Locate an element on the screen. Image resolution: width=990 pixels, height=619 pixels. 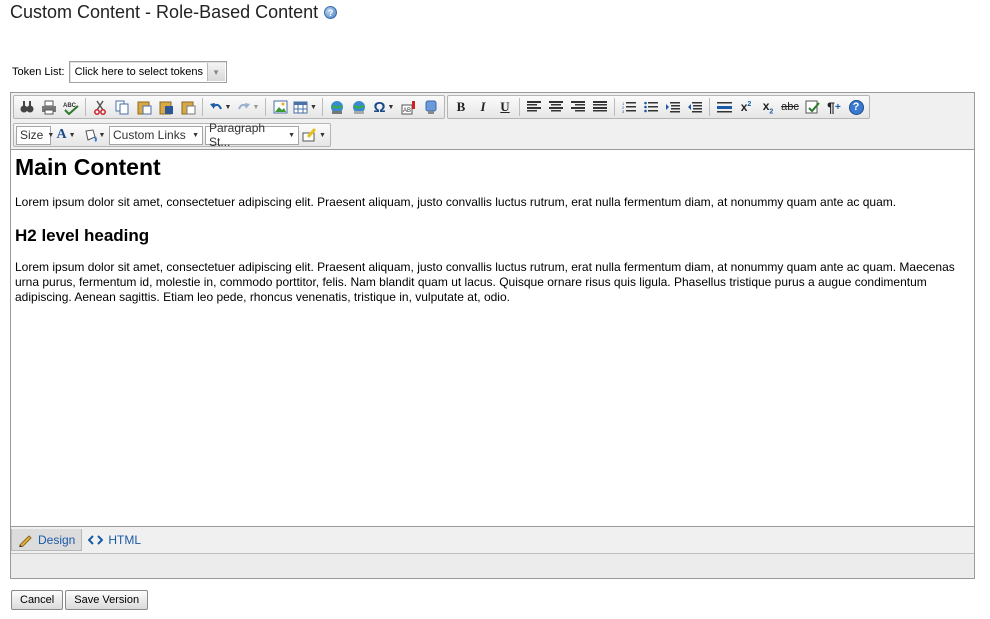
bold-icon: B is located at coordinates (461, 107).